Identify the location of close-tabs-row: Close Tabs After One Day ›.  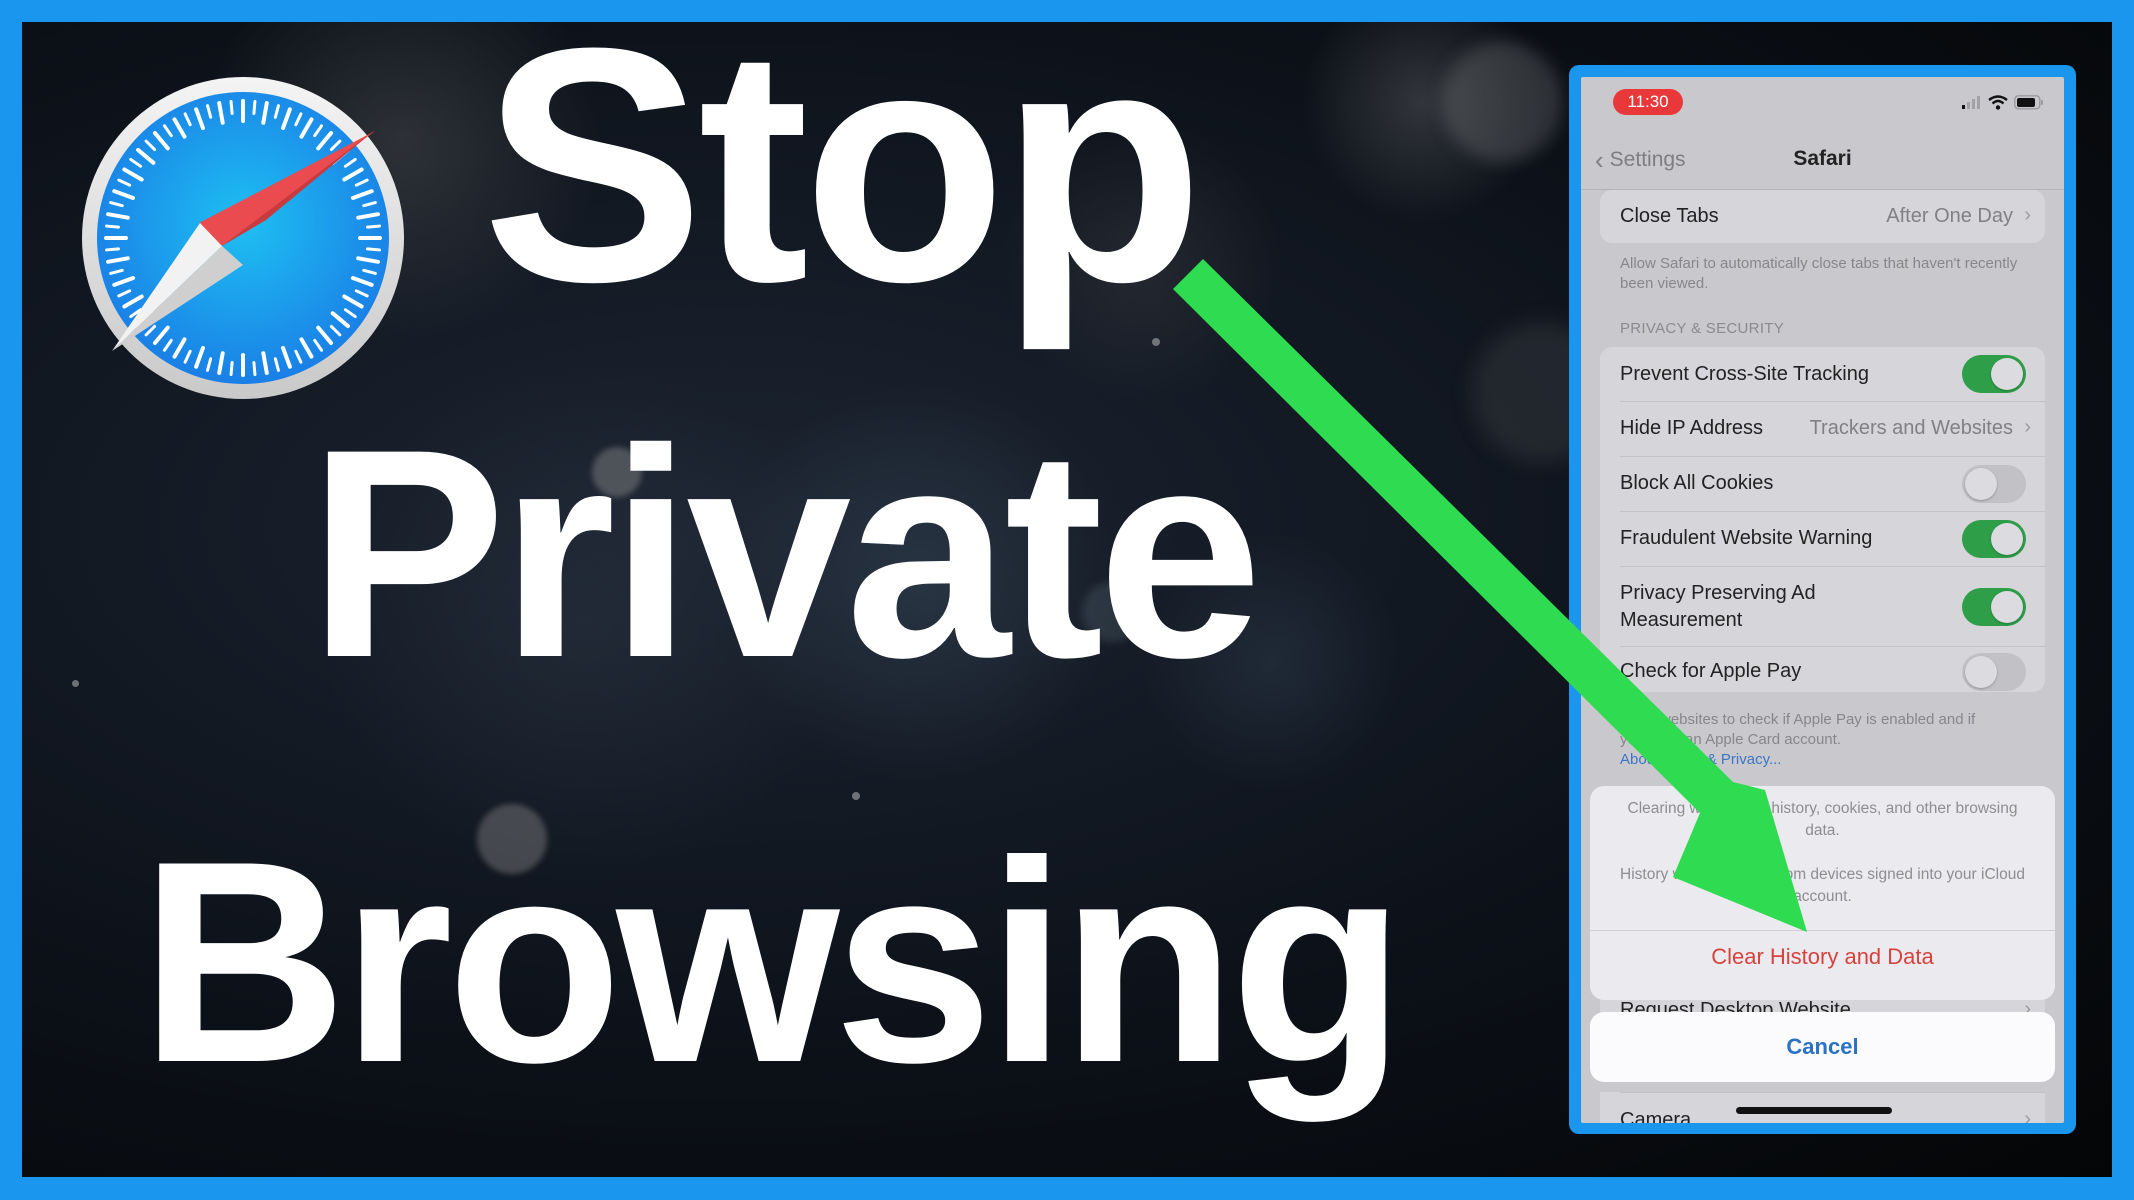
(1822, 216).